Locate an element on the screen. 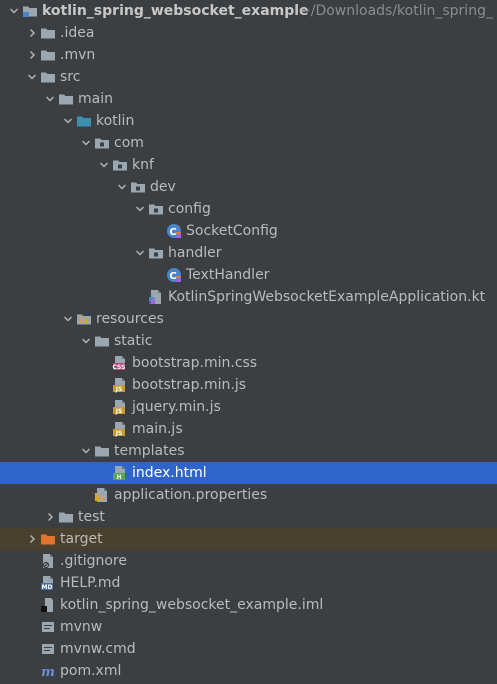 The image size is (497, 684). tree-row-label: templates is located at coordinates (149, 451).